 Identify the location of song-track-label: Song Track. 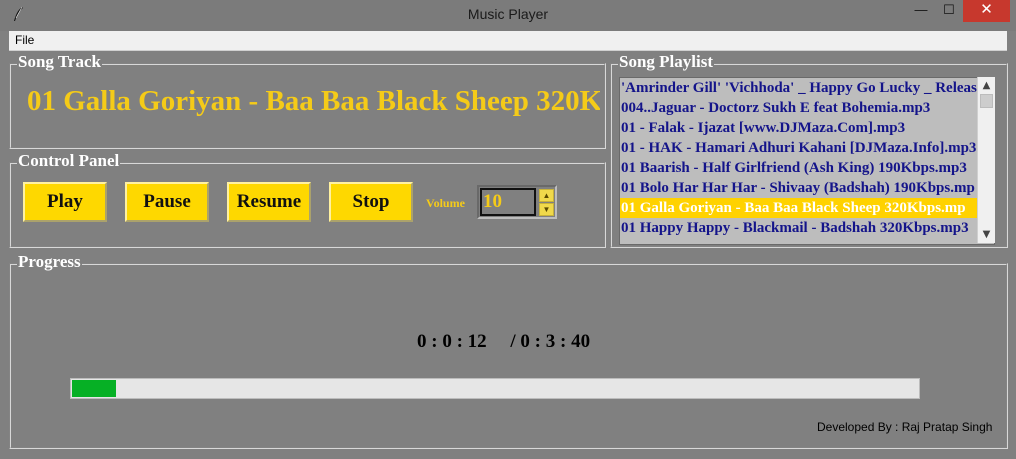
(59, 61).